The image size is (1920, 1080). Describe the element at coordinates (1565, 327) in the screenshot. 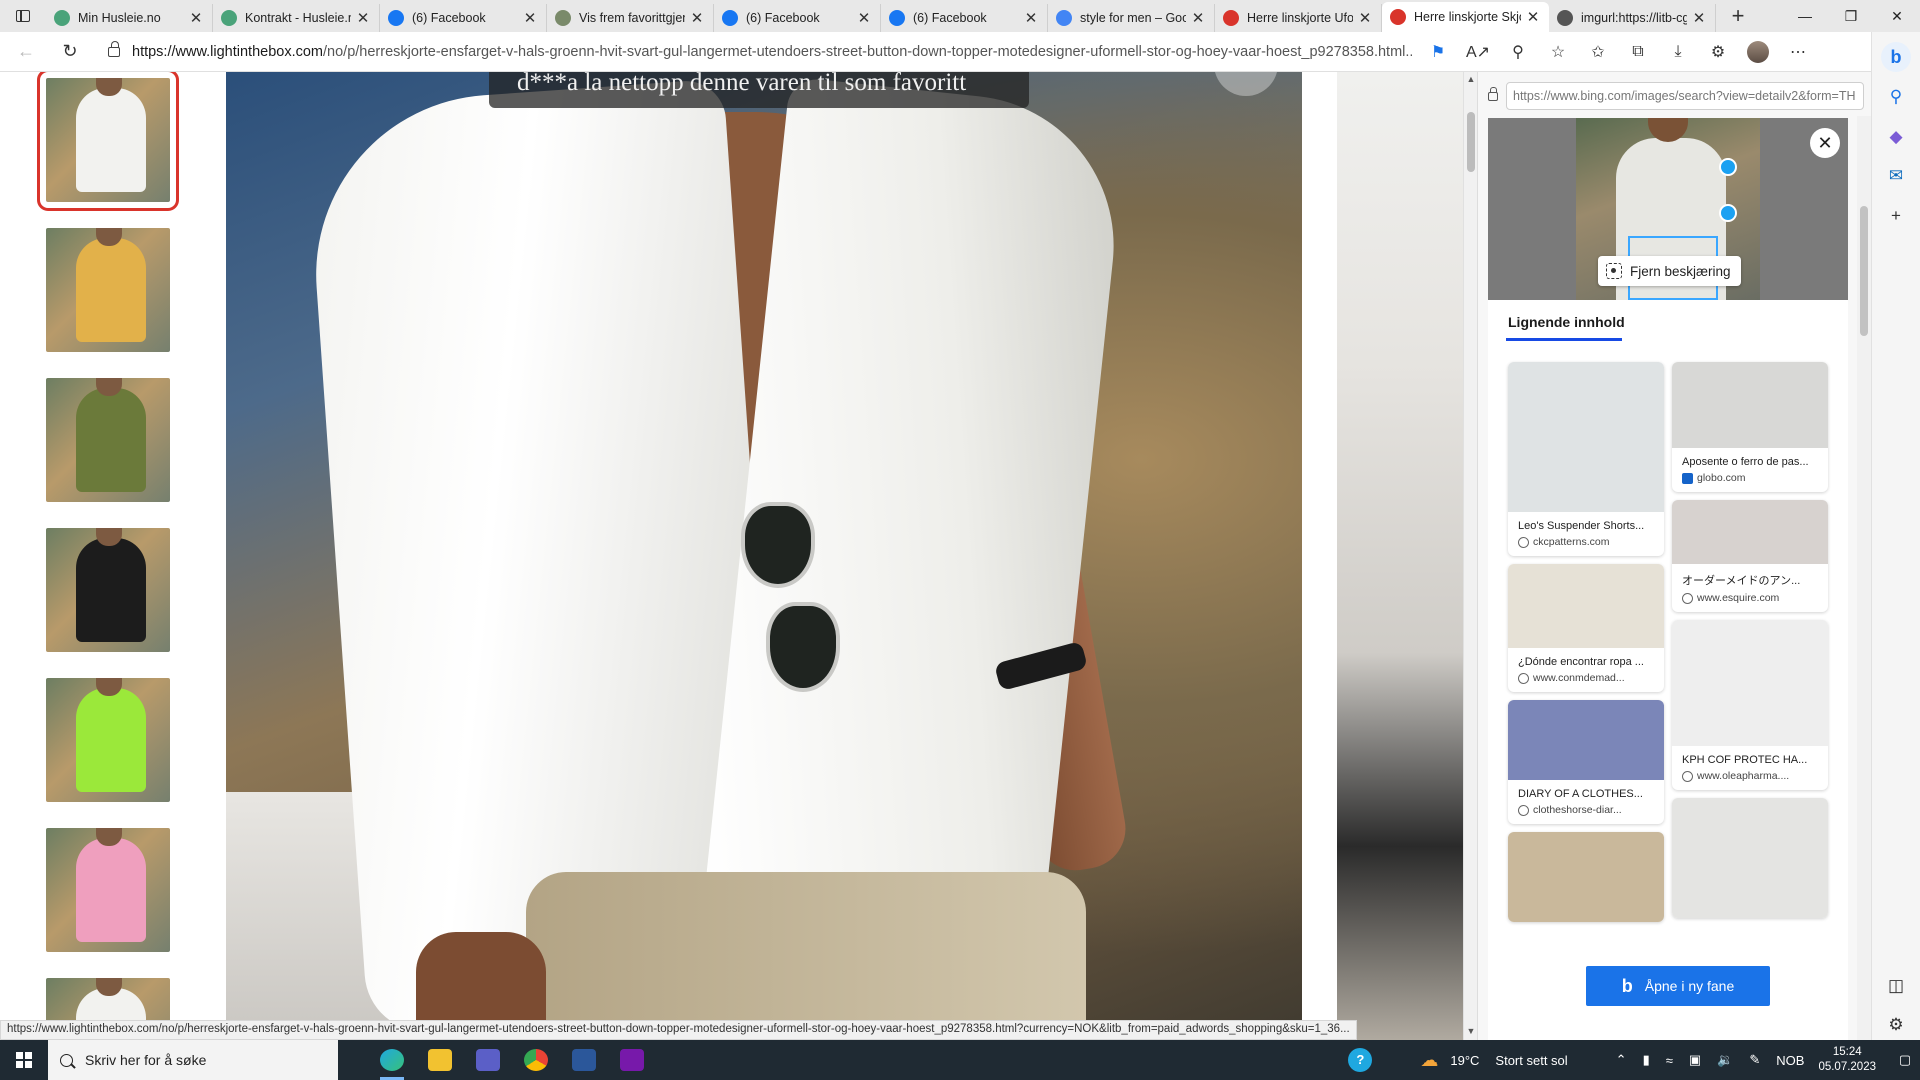

I see `tab-similar-content: Lignende innhold` at that location.